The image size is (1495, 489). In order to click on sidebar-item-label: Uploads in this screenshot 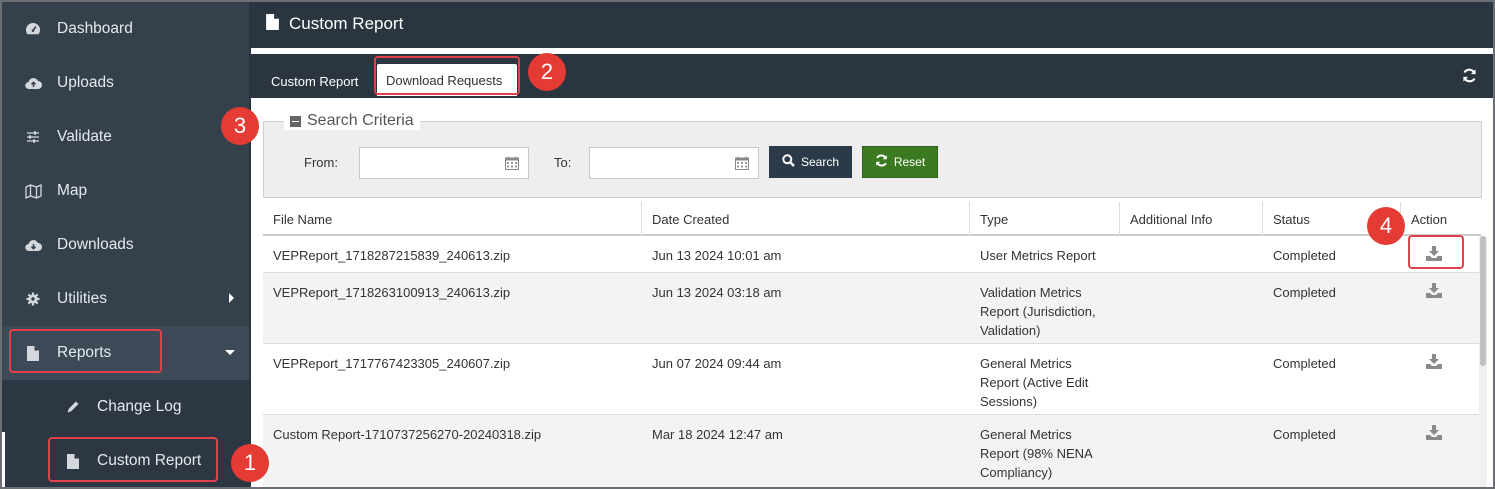, I will do `click(85, 82)`.